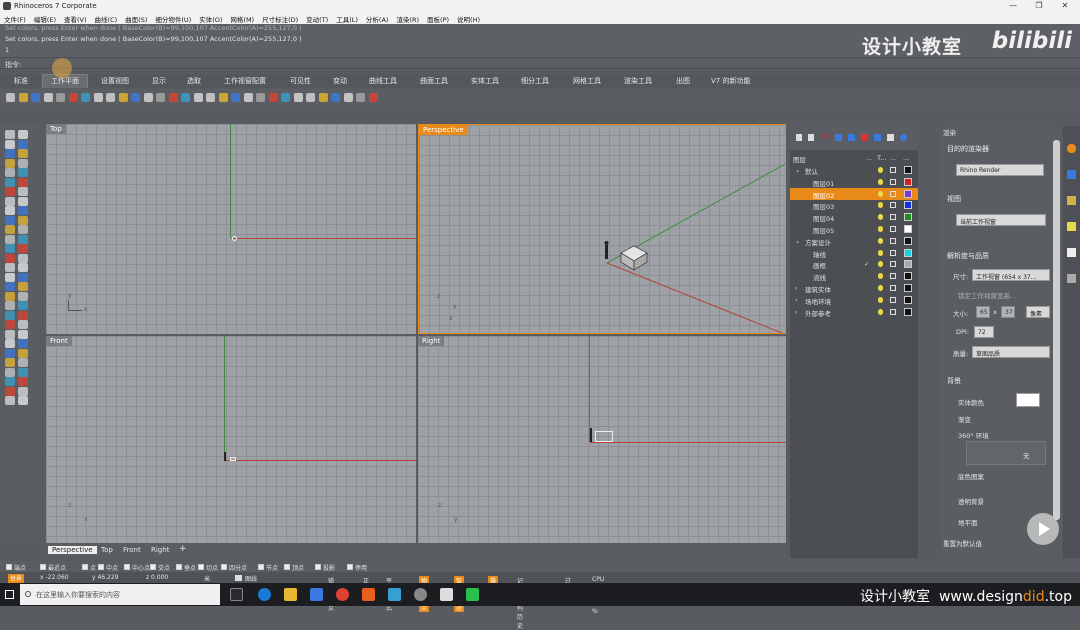  I want to click on transparent-bg-checkbox: 透明背景, so click(971, 501).